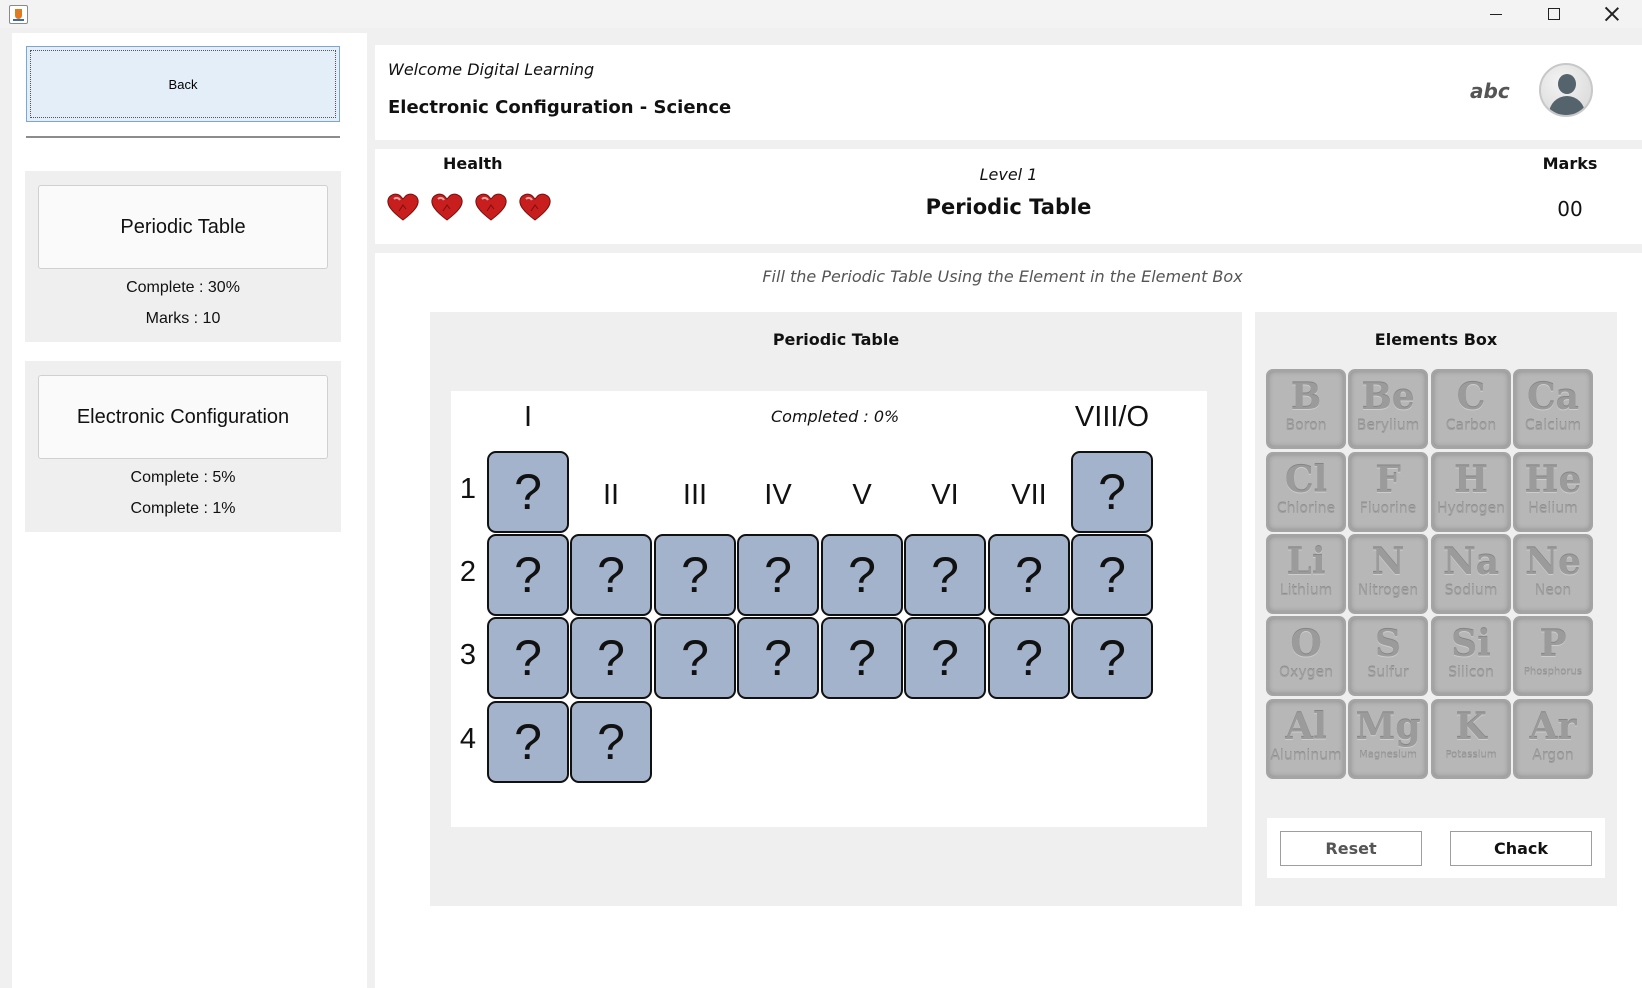  What do you see at coordinates (468, 489) in the screenshot?
I see `period-label: 1` at bounding box center [468, 489].